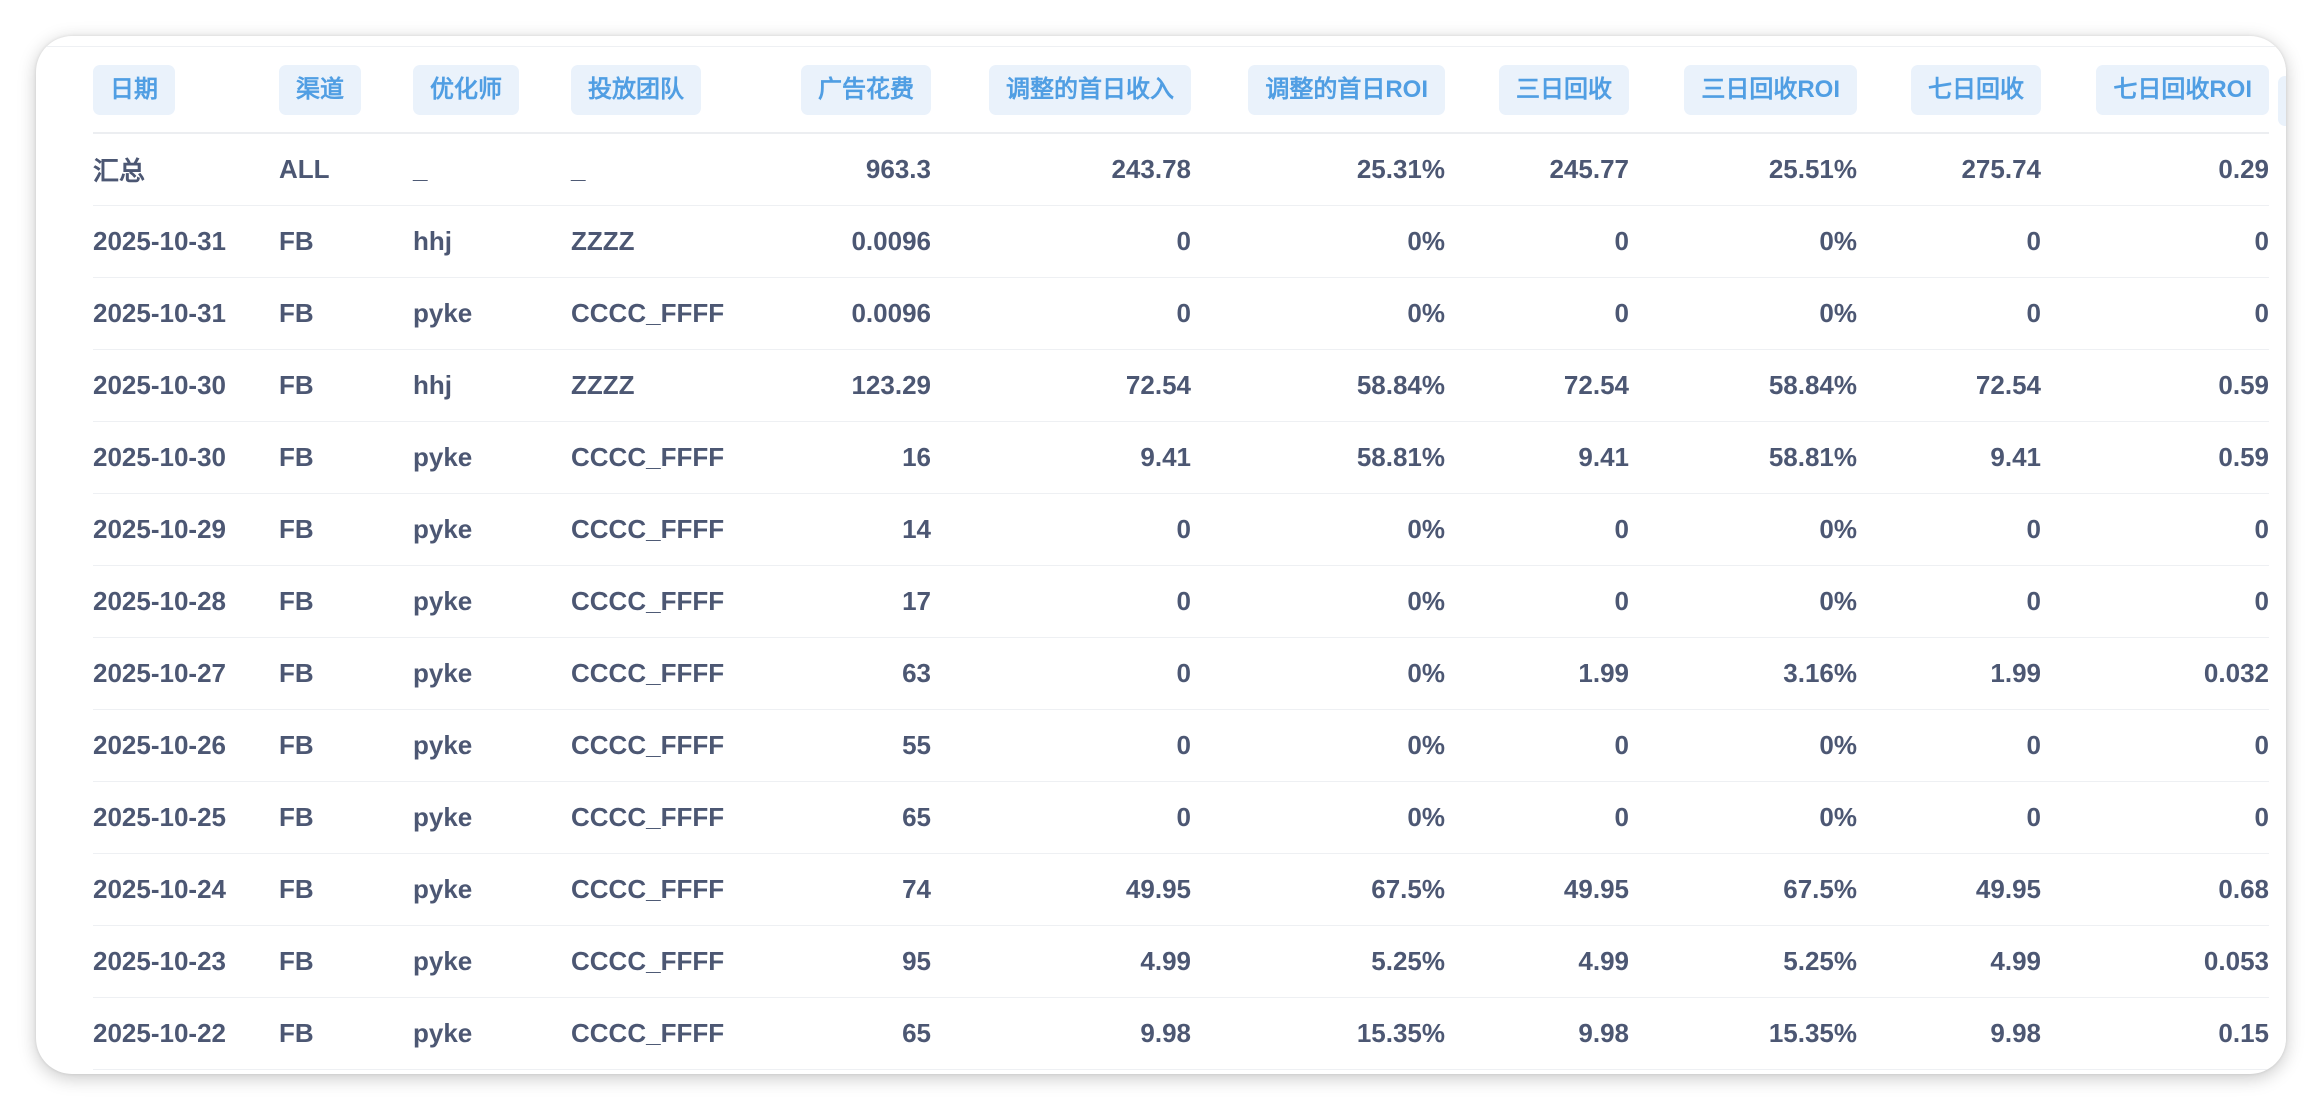  I want to click on column-header-d3_return: 三日回收, so click(1537, 91).